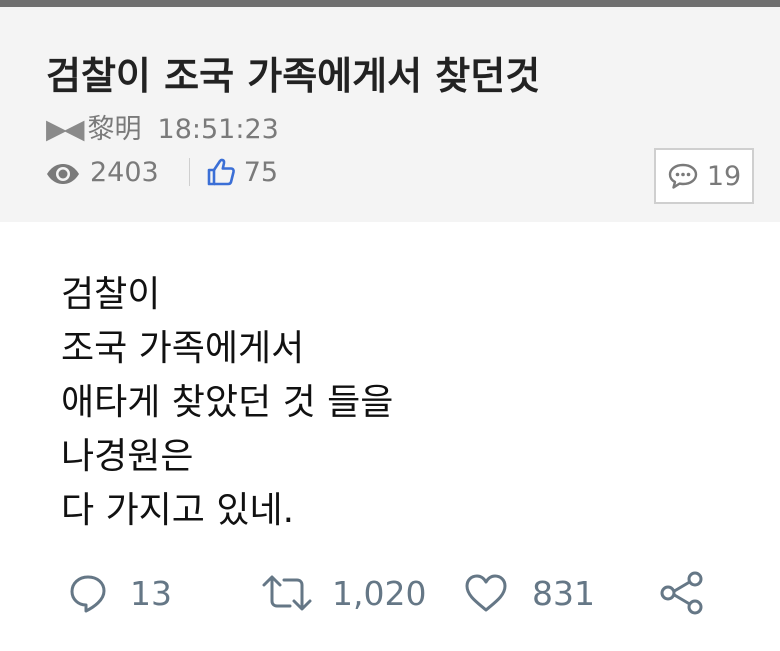 The image size is (780, 651). I want to click on tweet-line: 검찰이, so click(111, 294).